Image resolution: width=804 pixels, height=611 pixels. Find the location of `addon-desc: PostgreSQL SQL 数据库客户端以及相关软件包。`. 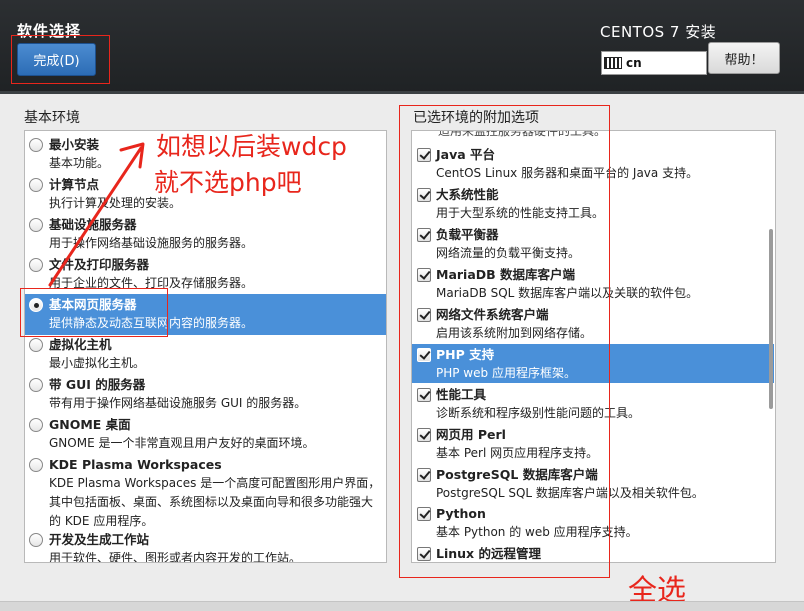

addon-desc: PostgreSQL SQL 数据库客户端以及相关软件包。 is located at coordinates (570, 493).